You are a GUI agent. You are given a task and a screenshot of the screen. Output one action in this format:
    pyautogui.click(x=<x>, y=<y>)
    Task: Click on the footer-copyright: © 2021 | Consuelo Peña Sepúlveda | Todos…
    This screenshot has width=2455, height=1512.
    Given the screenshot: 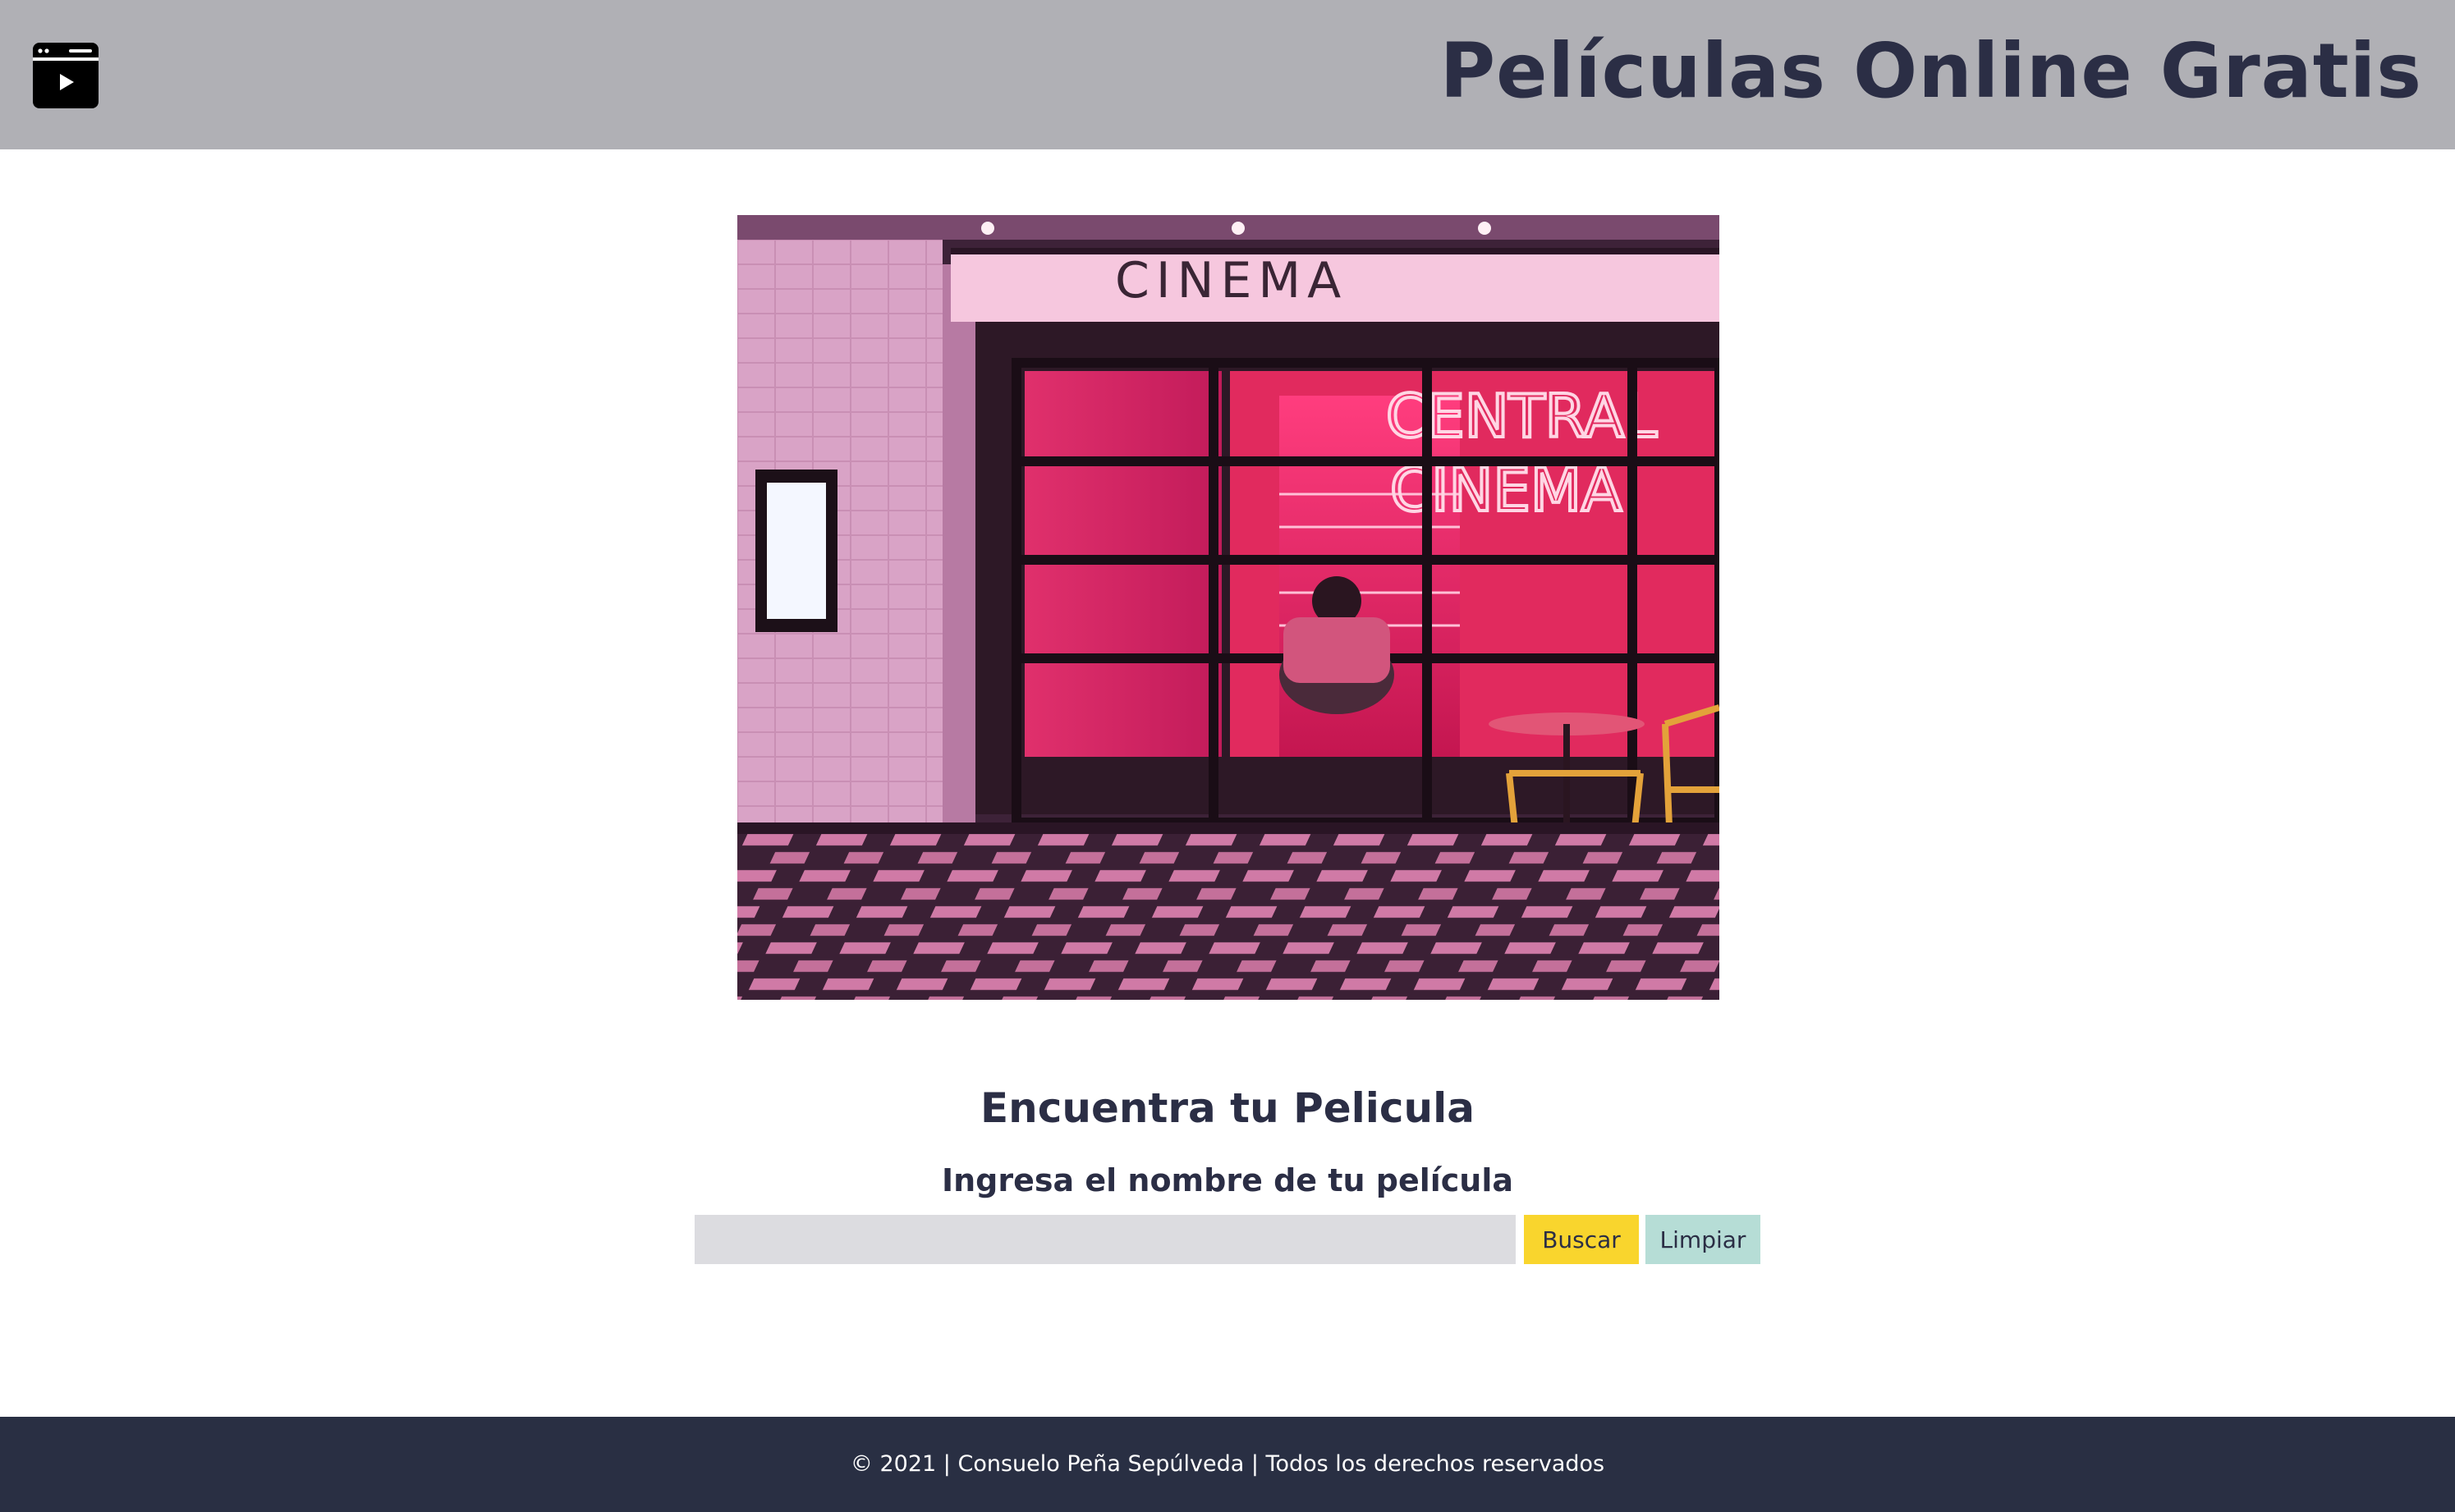 What is the action you would take?
    pyautogui.click(x=1227, y=1464)
    